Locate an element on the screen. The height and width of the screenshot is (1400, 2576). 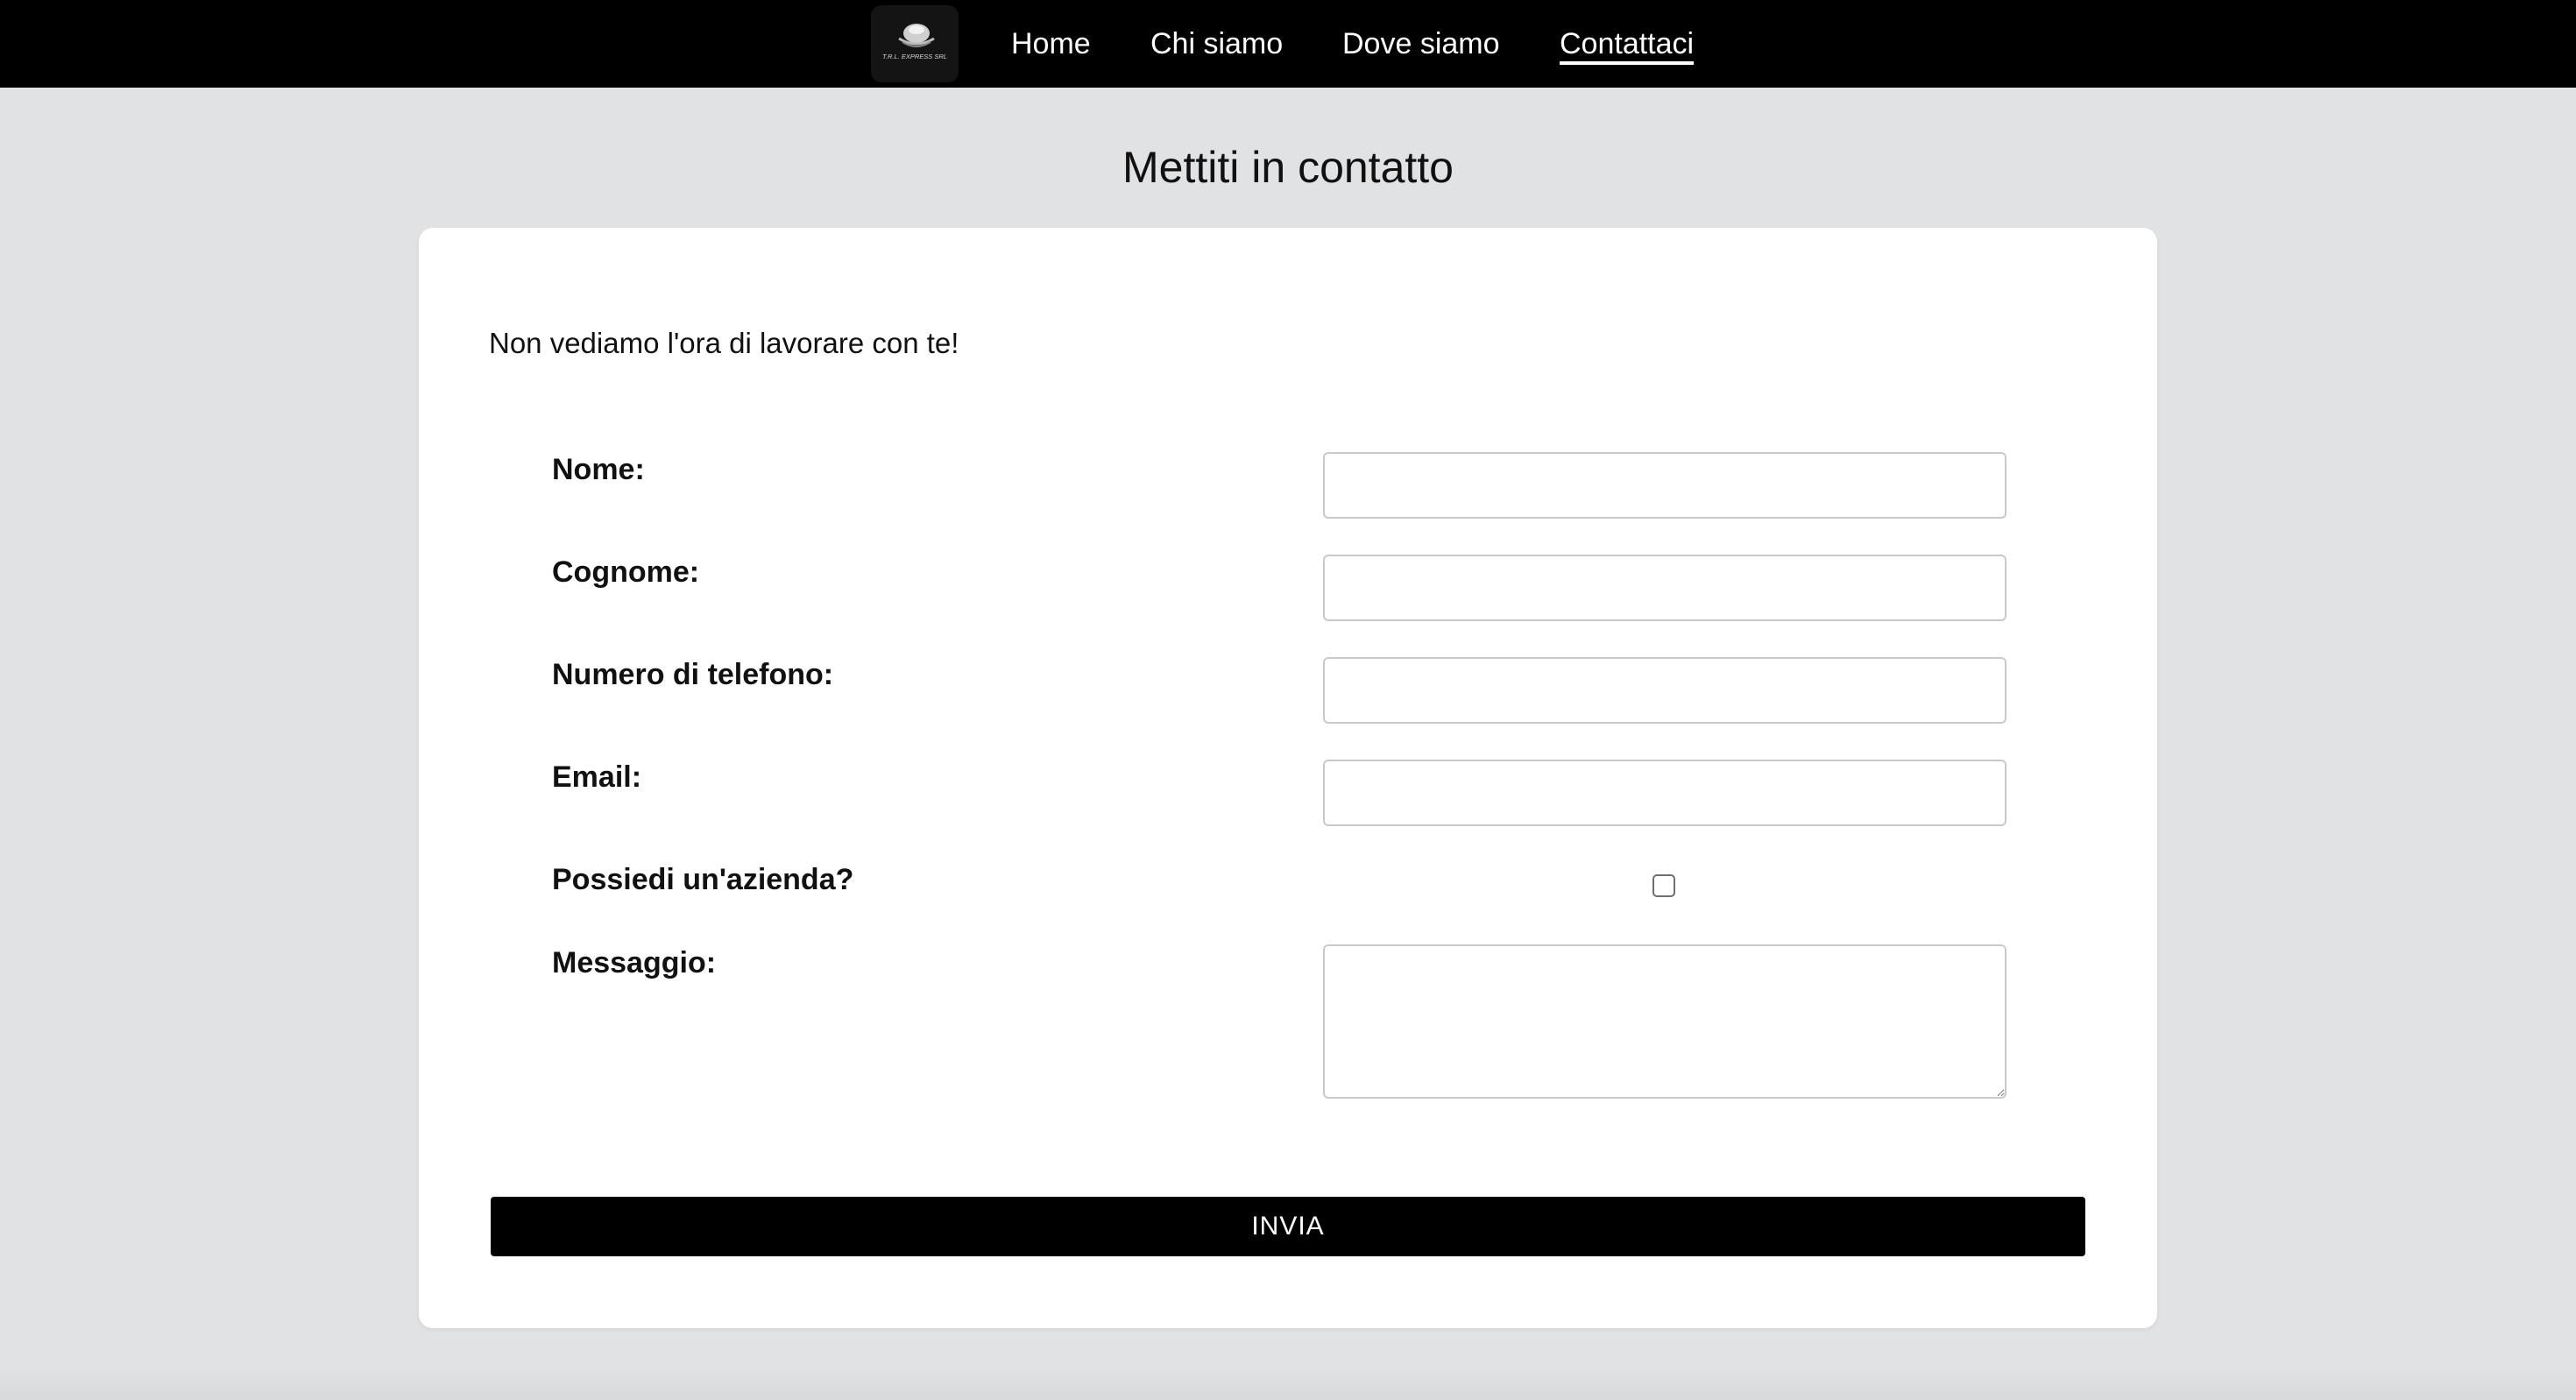
cognome-input is located at coordinates (1664, 588).